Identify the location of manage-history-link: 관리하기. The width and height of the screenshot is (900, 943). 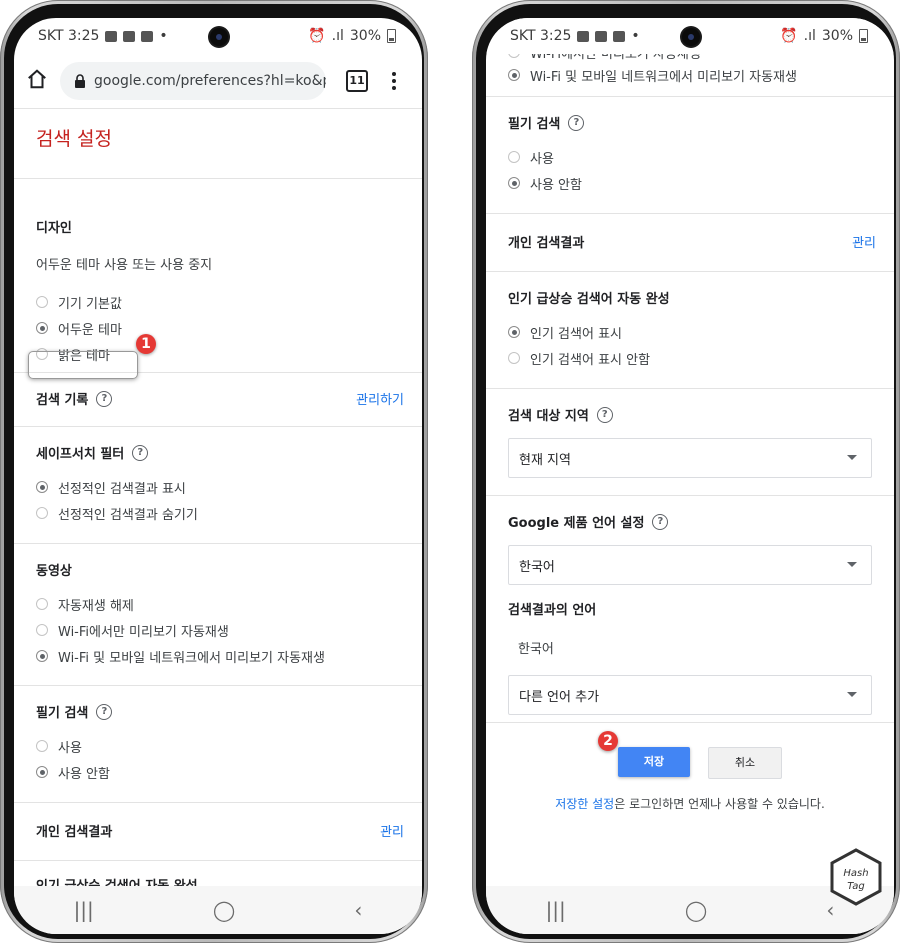
(380, 398).